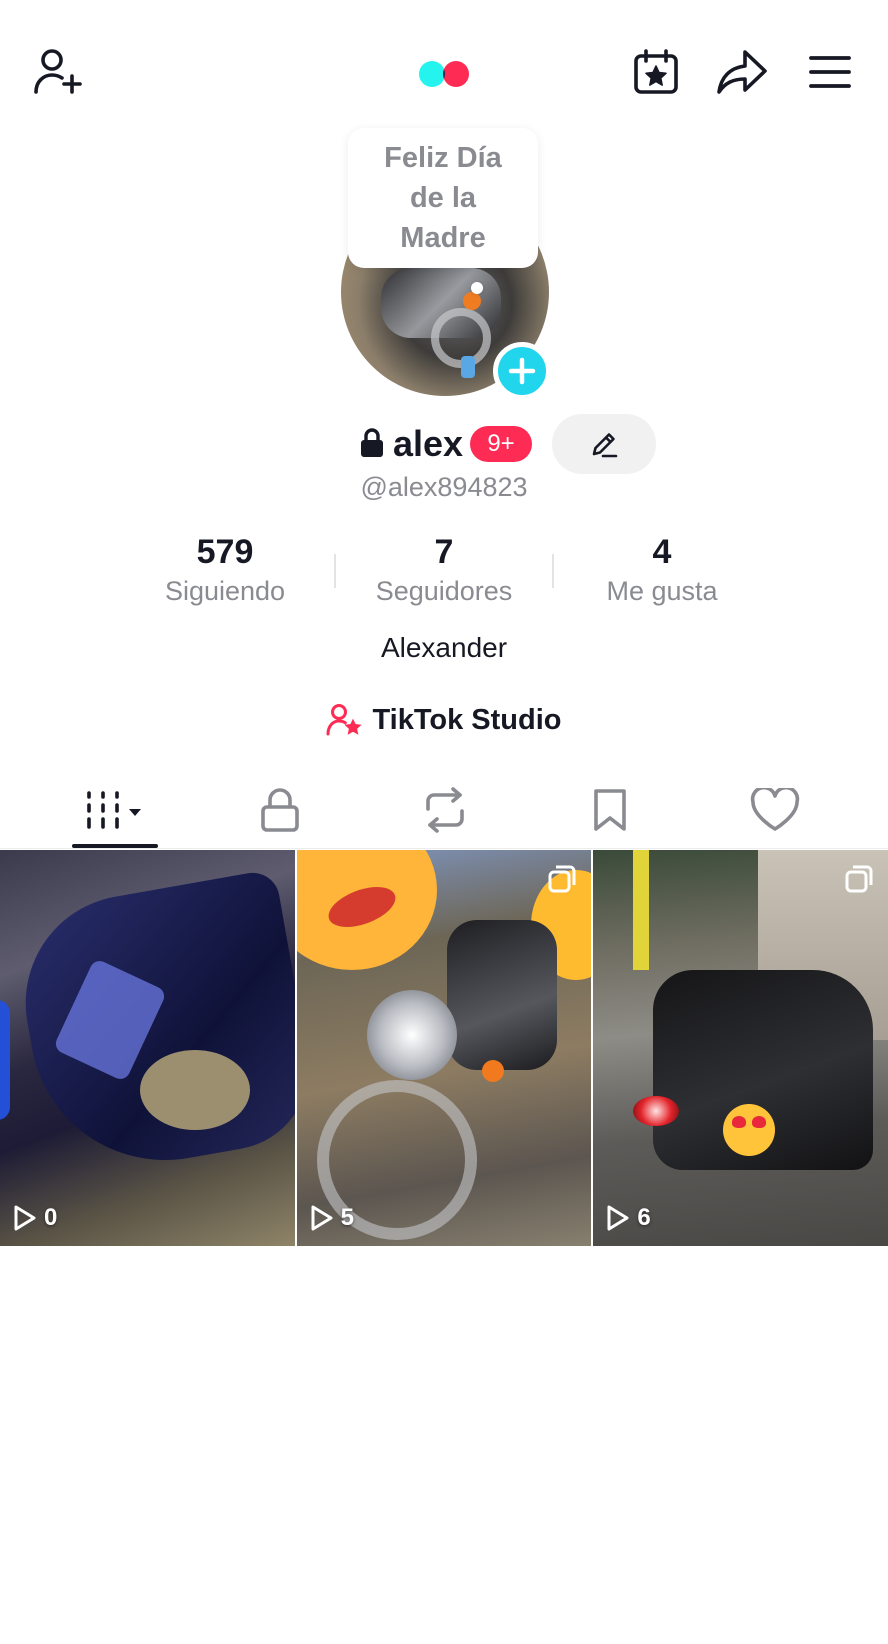 This screenshot has height=1644, width=888. I want to click on likes-count: 4, so click(662, 552).